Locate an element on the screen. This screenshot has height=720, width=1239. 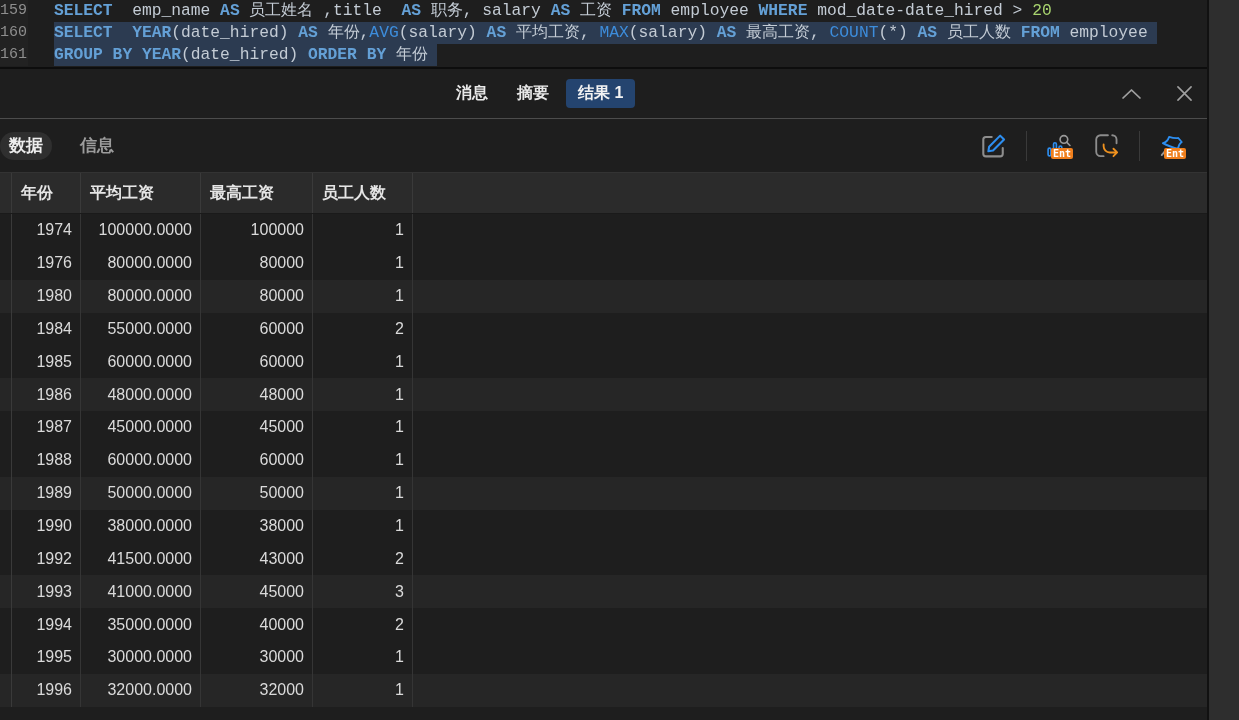
column-header: 年份 is located at coordinates (46, 193).